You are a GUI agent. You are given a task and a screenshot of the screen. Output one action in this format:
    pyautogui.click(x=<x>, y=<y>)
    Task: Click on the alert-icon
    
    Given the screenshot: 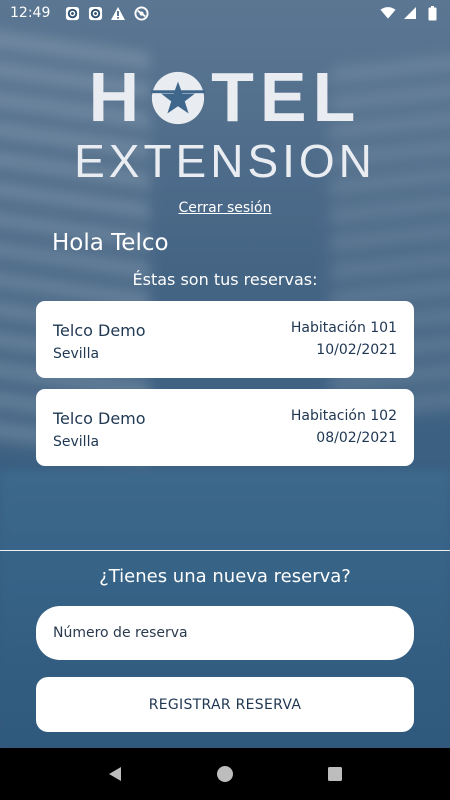 What is the action you would take?
    pyautogui.click(x=118, y=13)
    